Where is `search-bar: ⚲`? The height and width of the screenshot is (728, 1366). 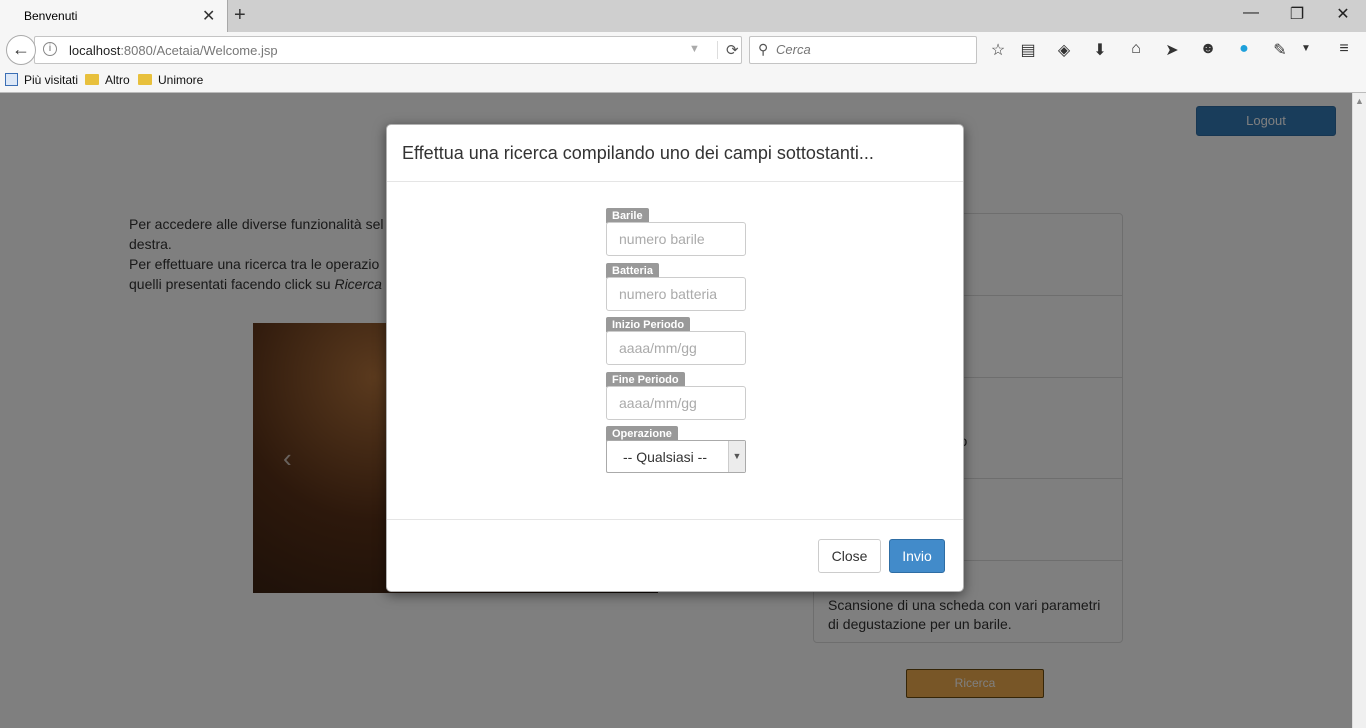 search-bar: ⚲ is located at coordinates (863, 50).